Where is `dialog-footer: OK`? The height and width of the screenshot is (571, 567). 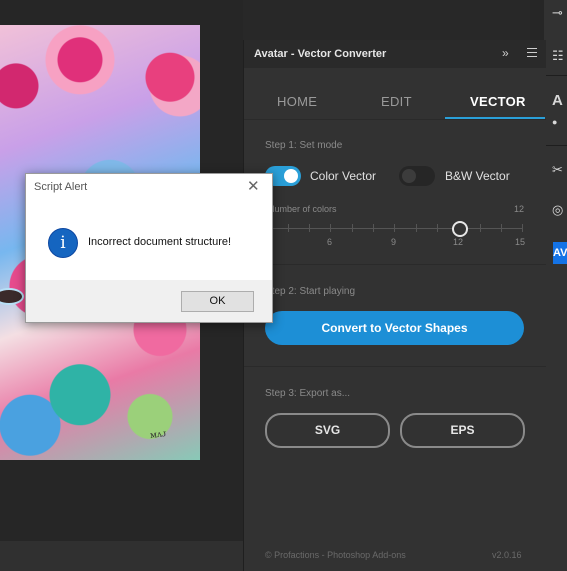 dialog-footer: OK is located at coordinates (149, 301).